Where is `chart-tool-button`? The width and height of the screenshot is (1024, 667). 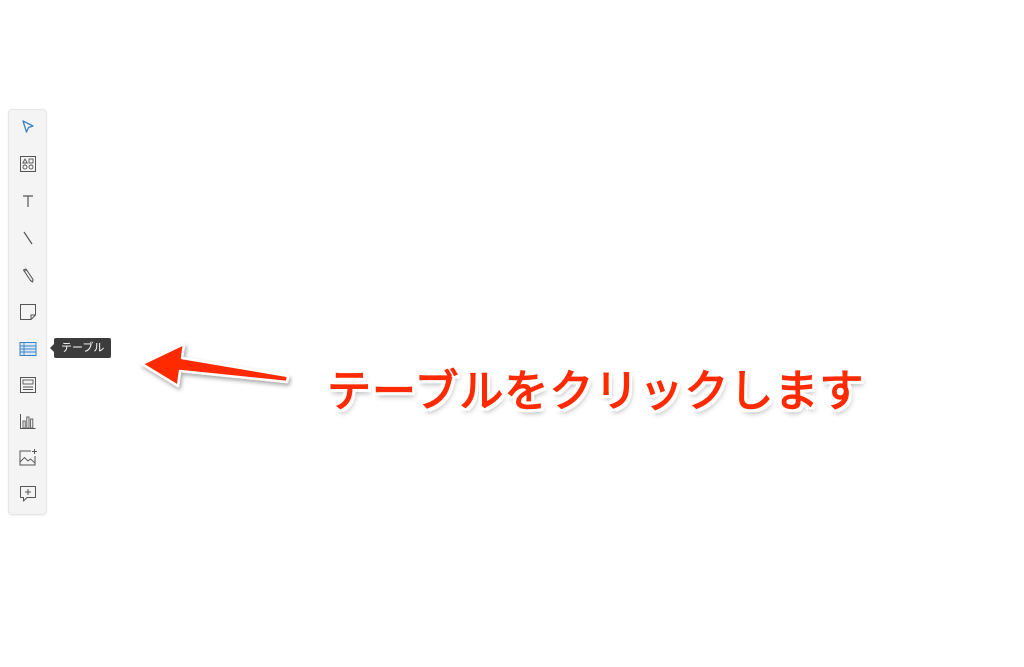 chart-tool-button is located at coordinates (27, 421).